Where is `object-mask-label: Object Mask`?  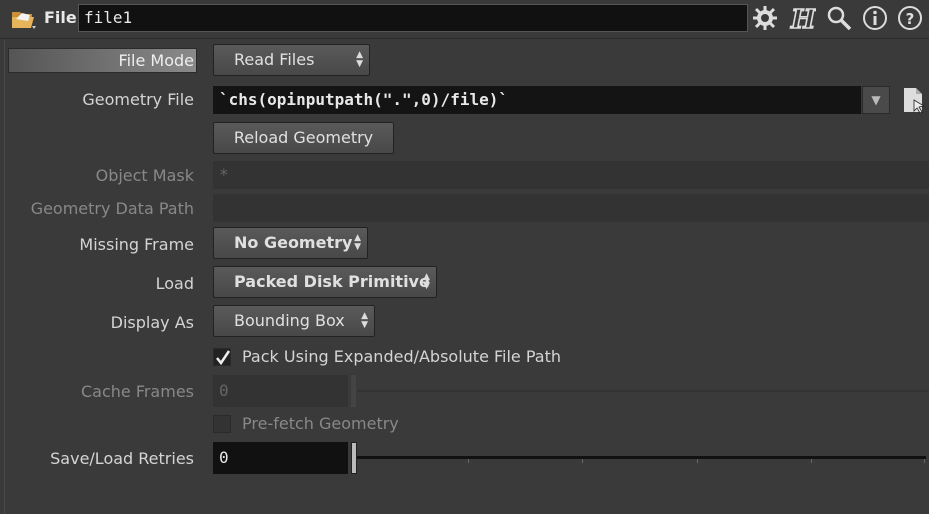
object-mask-label: Object Mask is located at coordinates (144, 175).